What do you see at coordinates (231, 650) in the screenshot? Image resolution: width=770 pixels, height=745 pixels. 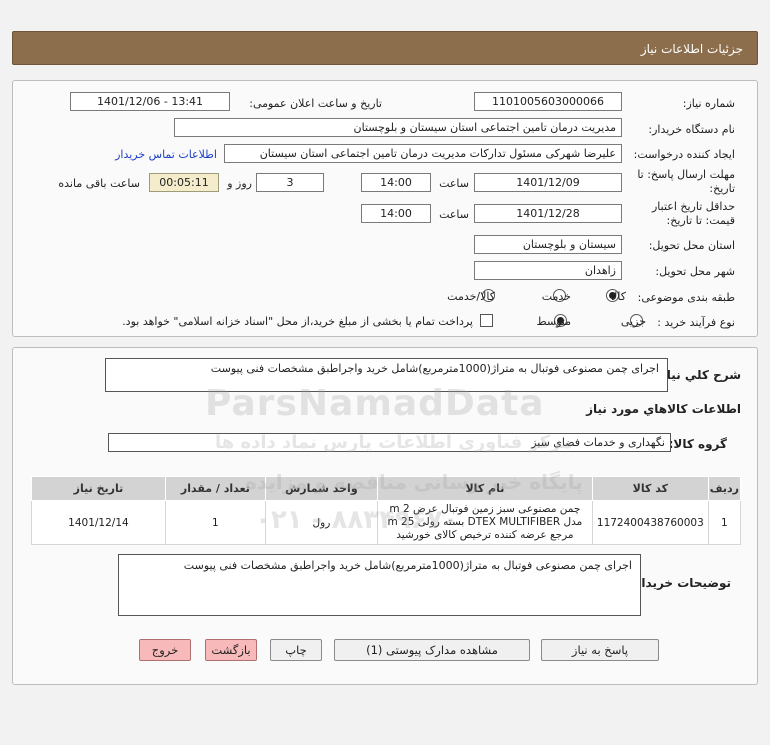 I see `back-button: بازگشت` at bounding box center [231, 650].